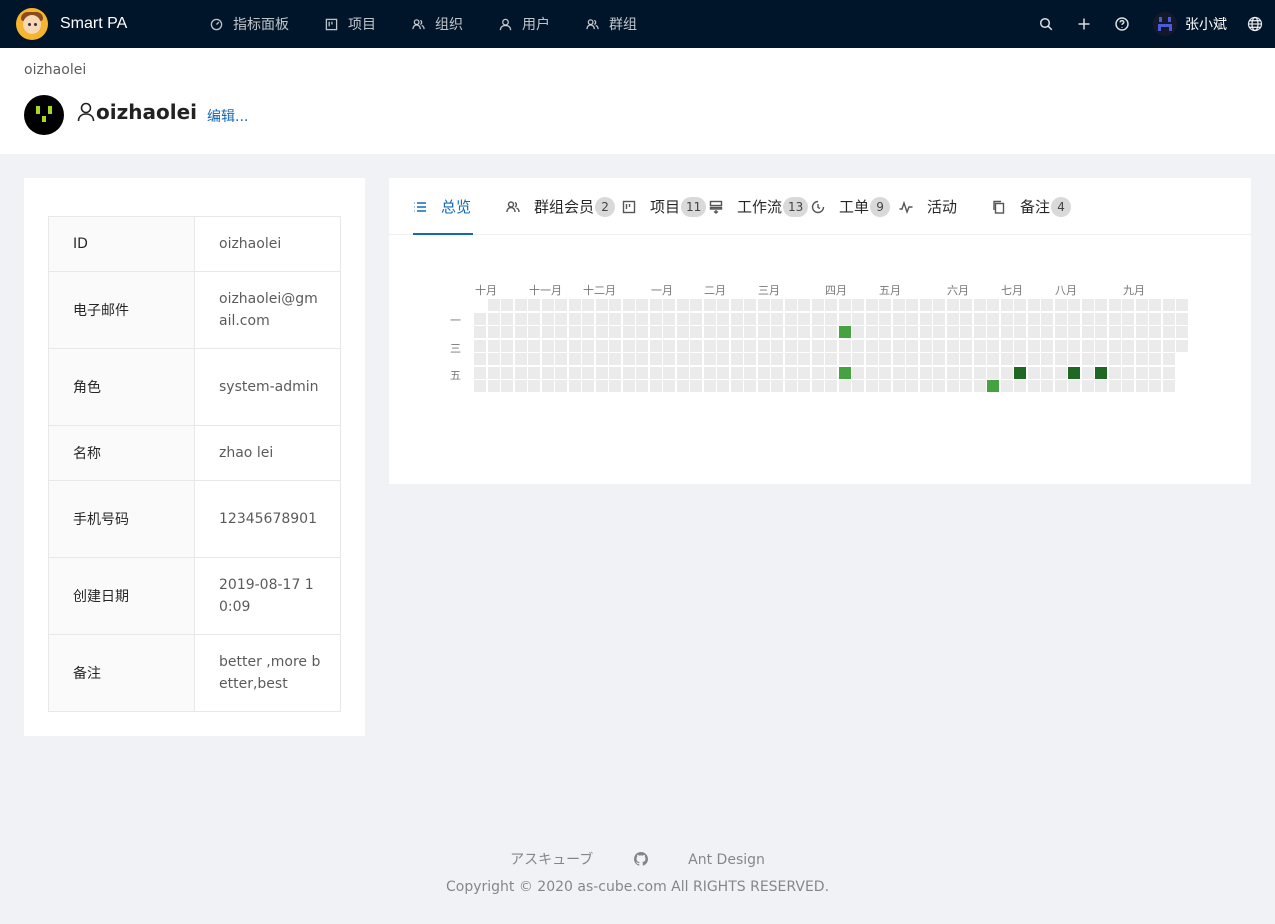  What do you see at coordinates (1084, 24) in the screenshot?
I see `add-button` at bounding box center [1084, 24].